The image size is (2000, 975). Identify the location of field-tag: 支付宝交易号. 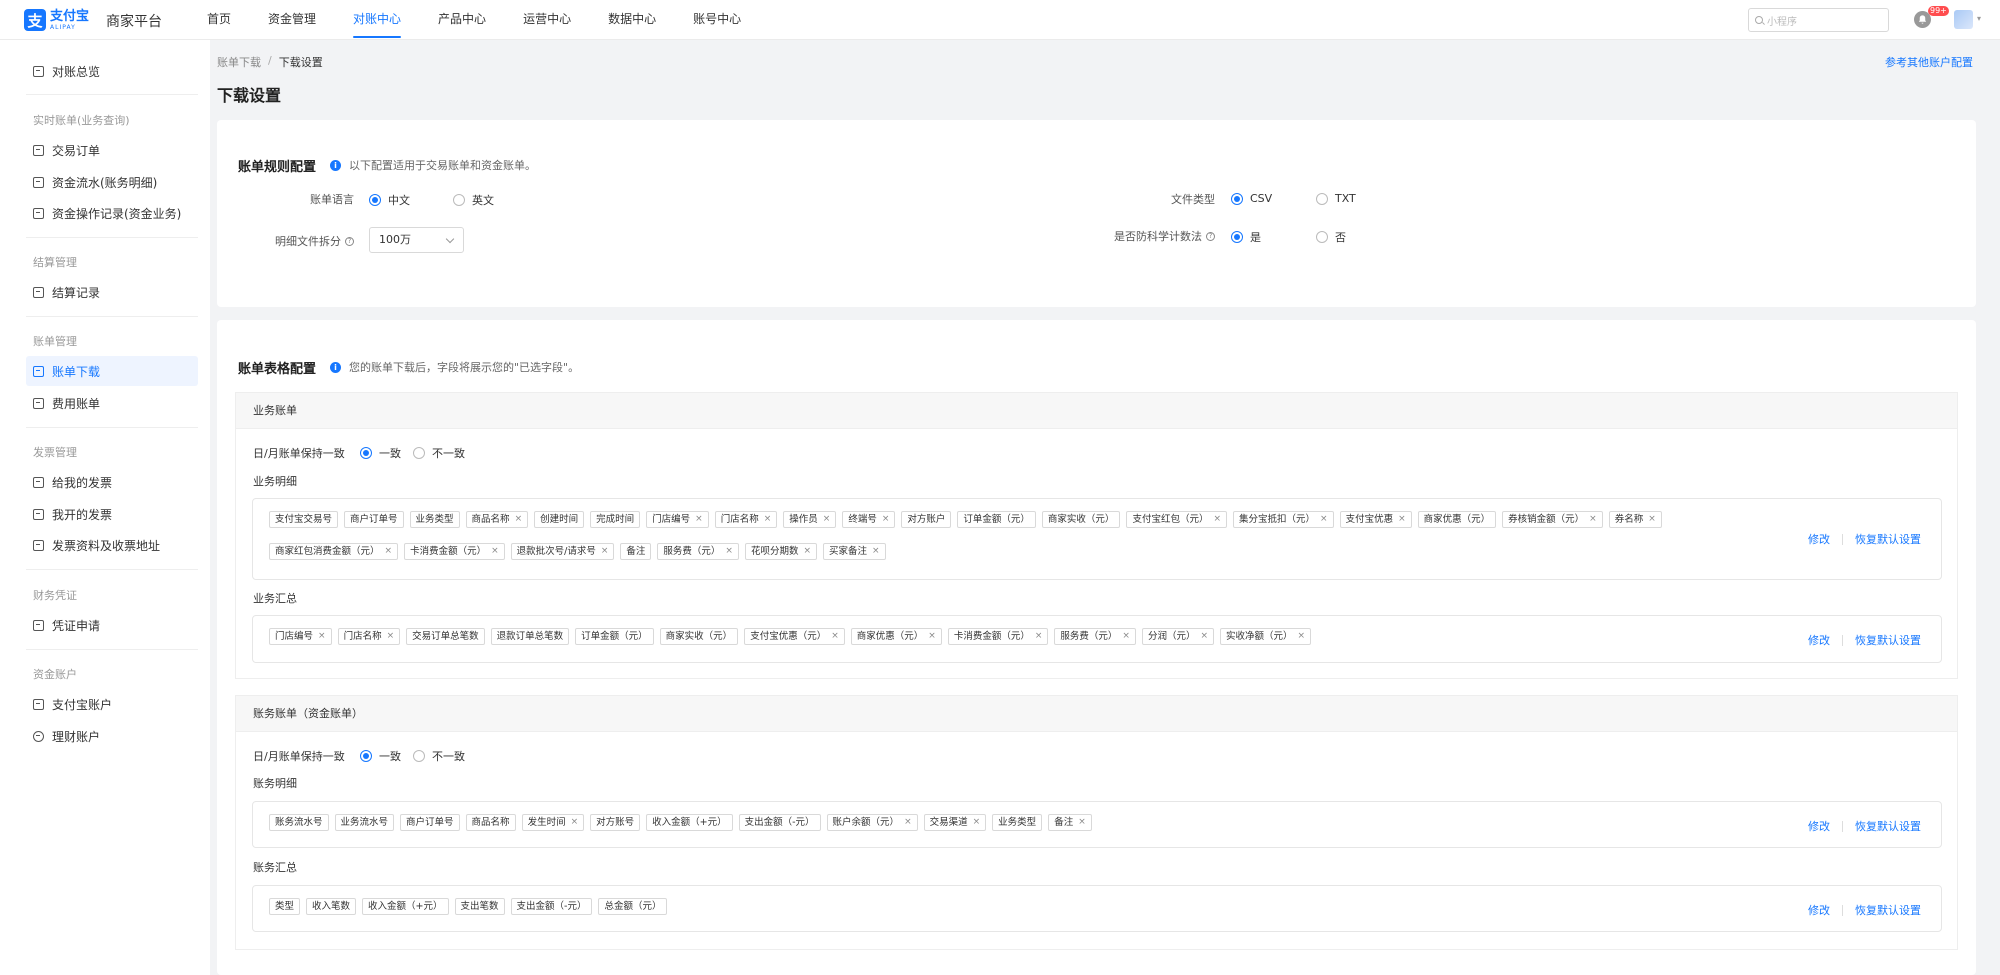
(304, 519).